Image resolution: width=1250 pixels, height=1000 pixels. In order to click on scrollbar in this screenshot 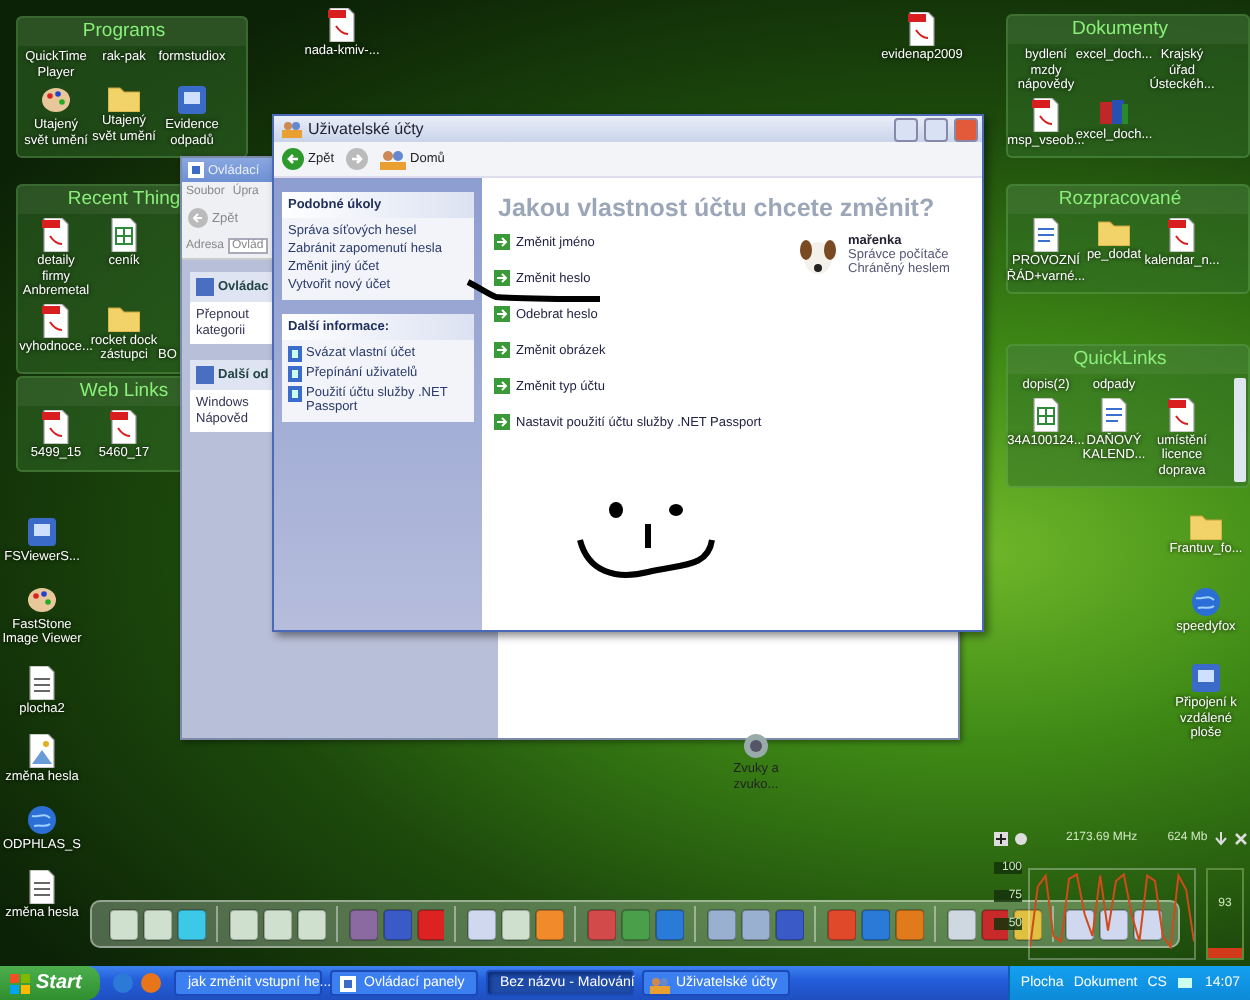, I will do `click(1240, 430)`.